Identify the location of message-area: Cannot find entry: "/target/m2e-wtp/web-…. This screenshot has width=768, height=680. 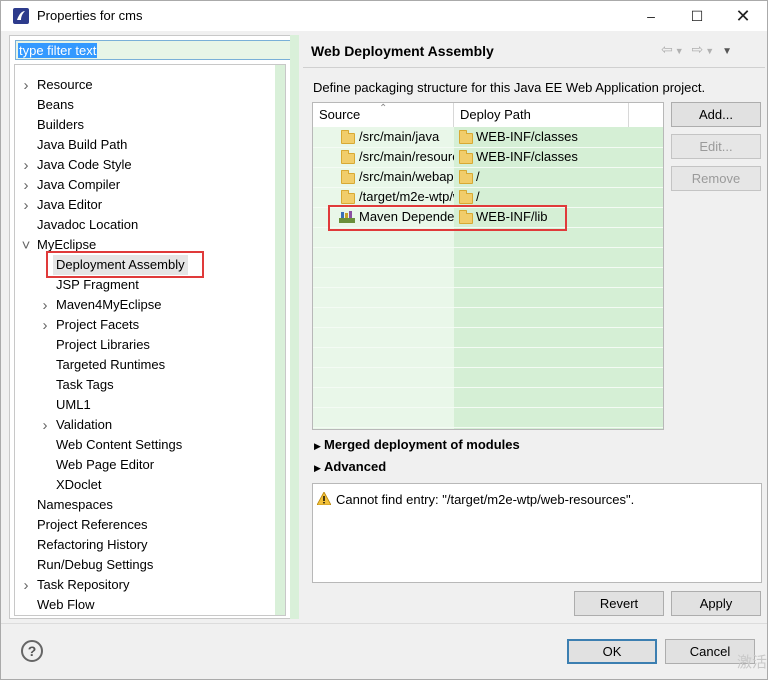
(537, 533).